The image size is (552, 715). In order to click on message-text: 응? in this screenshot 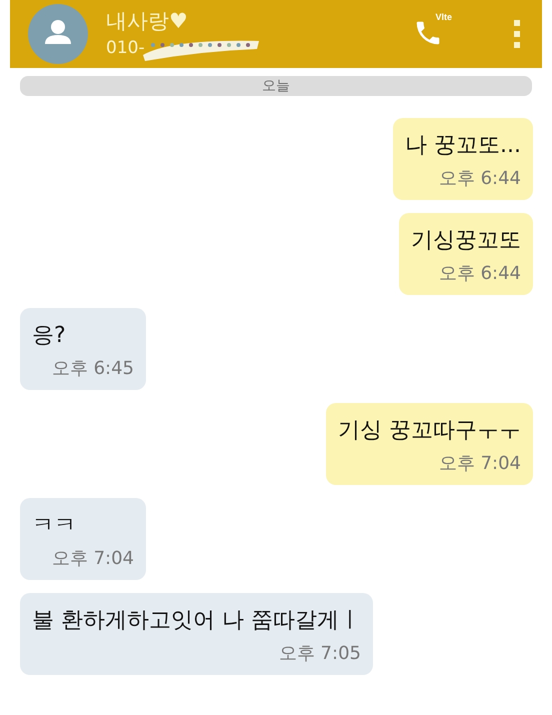, I will do `click(49, 336)`.